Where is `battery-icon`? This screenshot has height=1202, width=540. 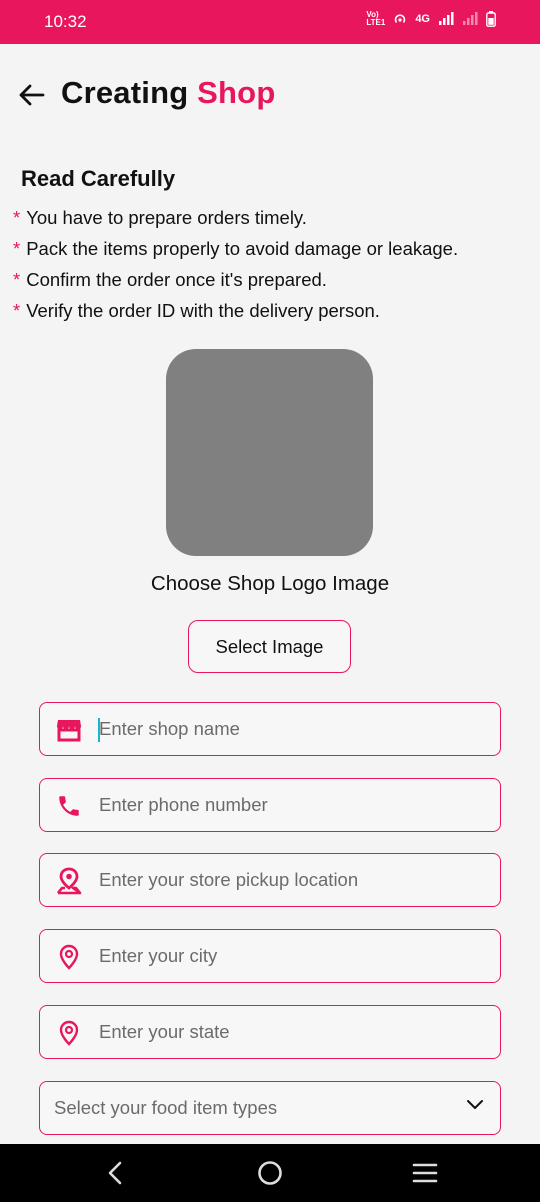 battery-icon is located at coordinates (491, 19).